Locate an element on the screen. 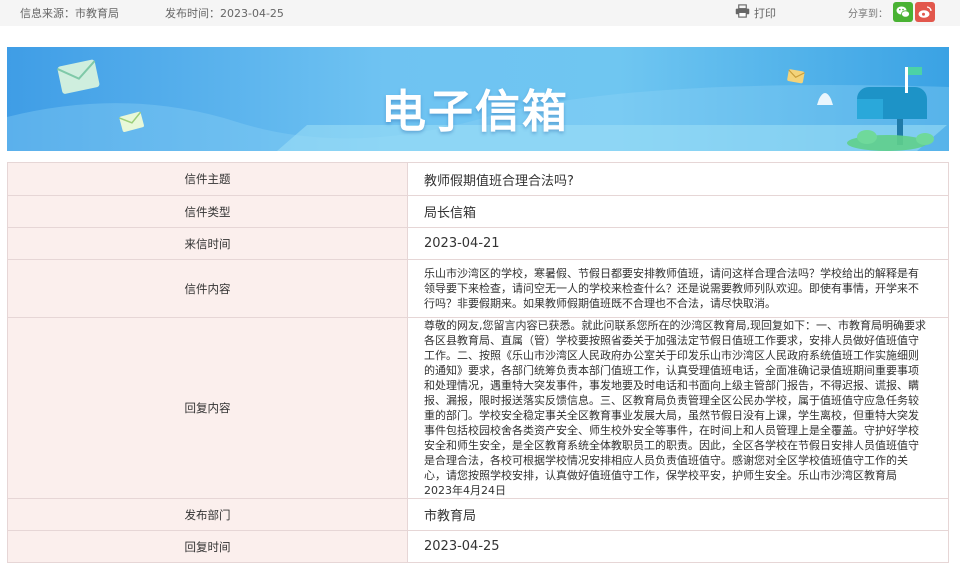  letter-type: 局长信箱 is located at coordinates (678, 211).